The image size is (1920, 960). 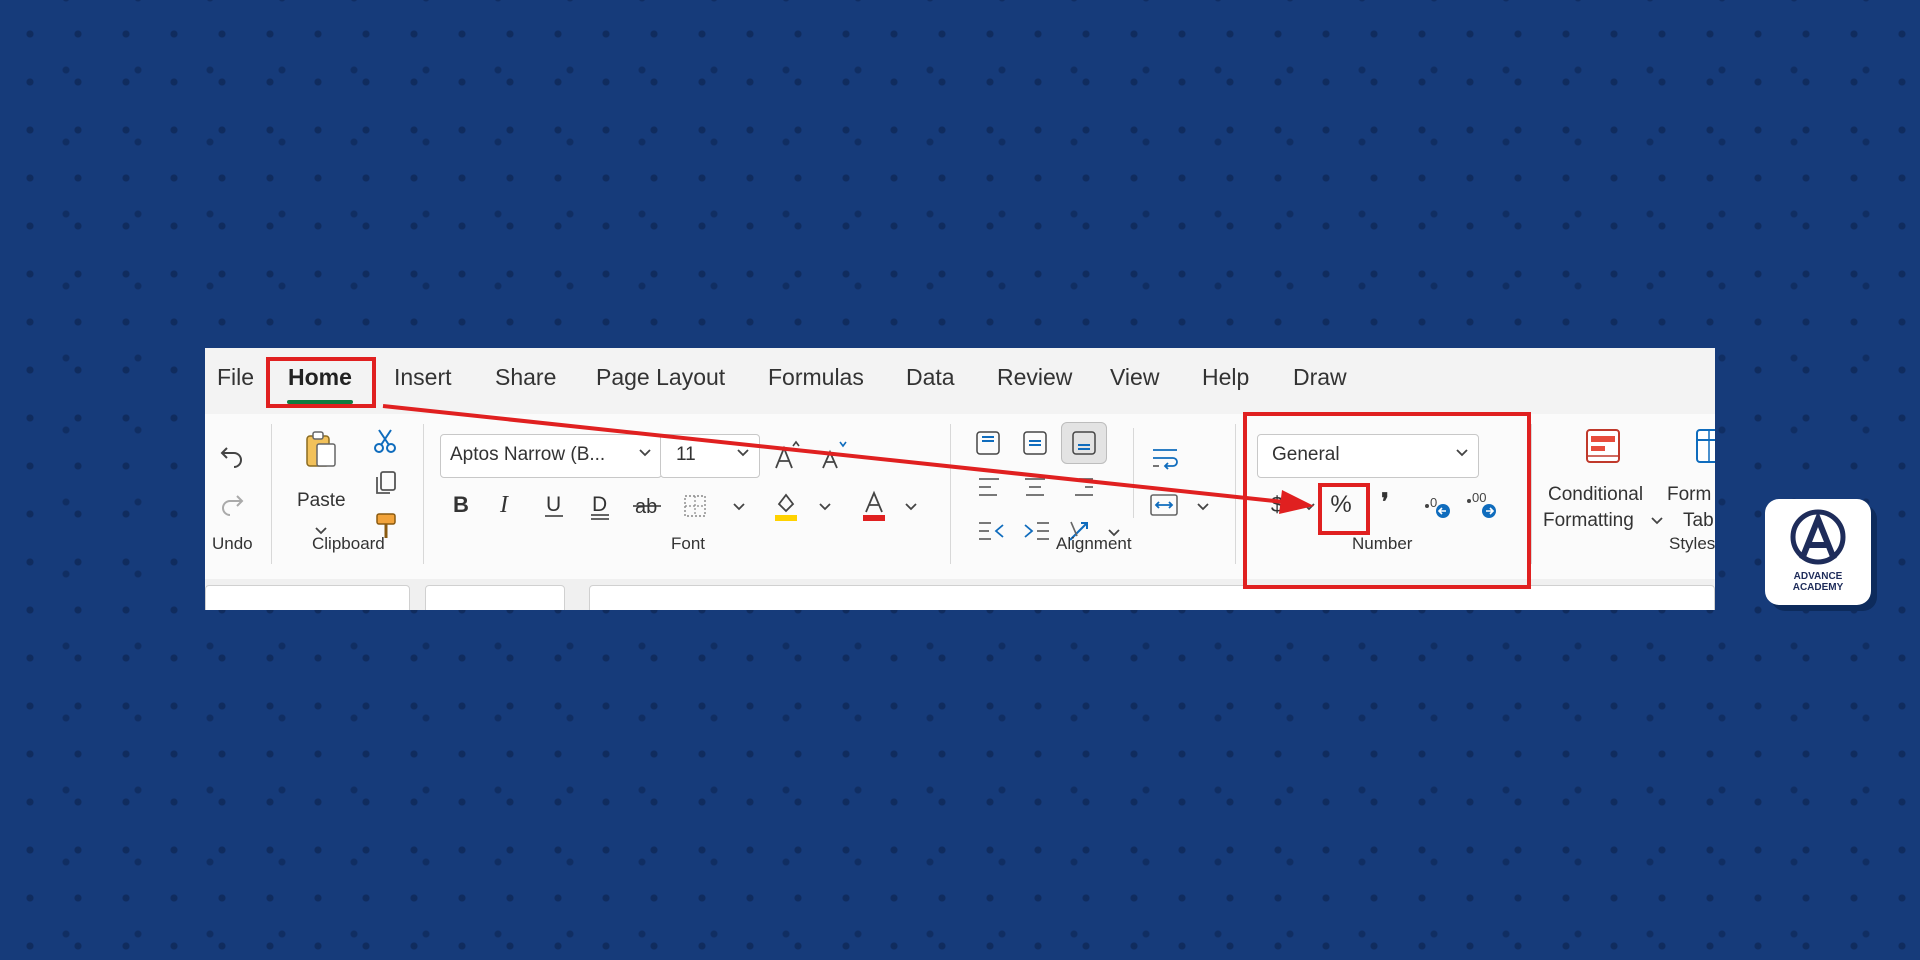 I want to click on logo-text-line1: ADVANCE, so click(x=1818, y=576).